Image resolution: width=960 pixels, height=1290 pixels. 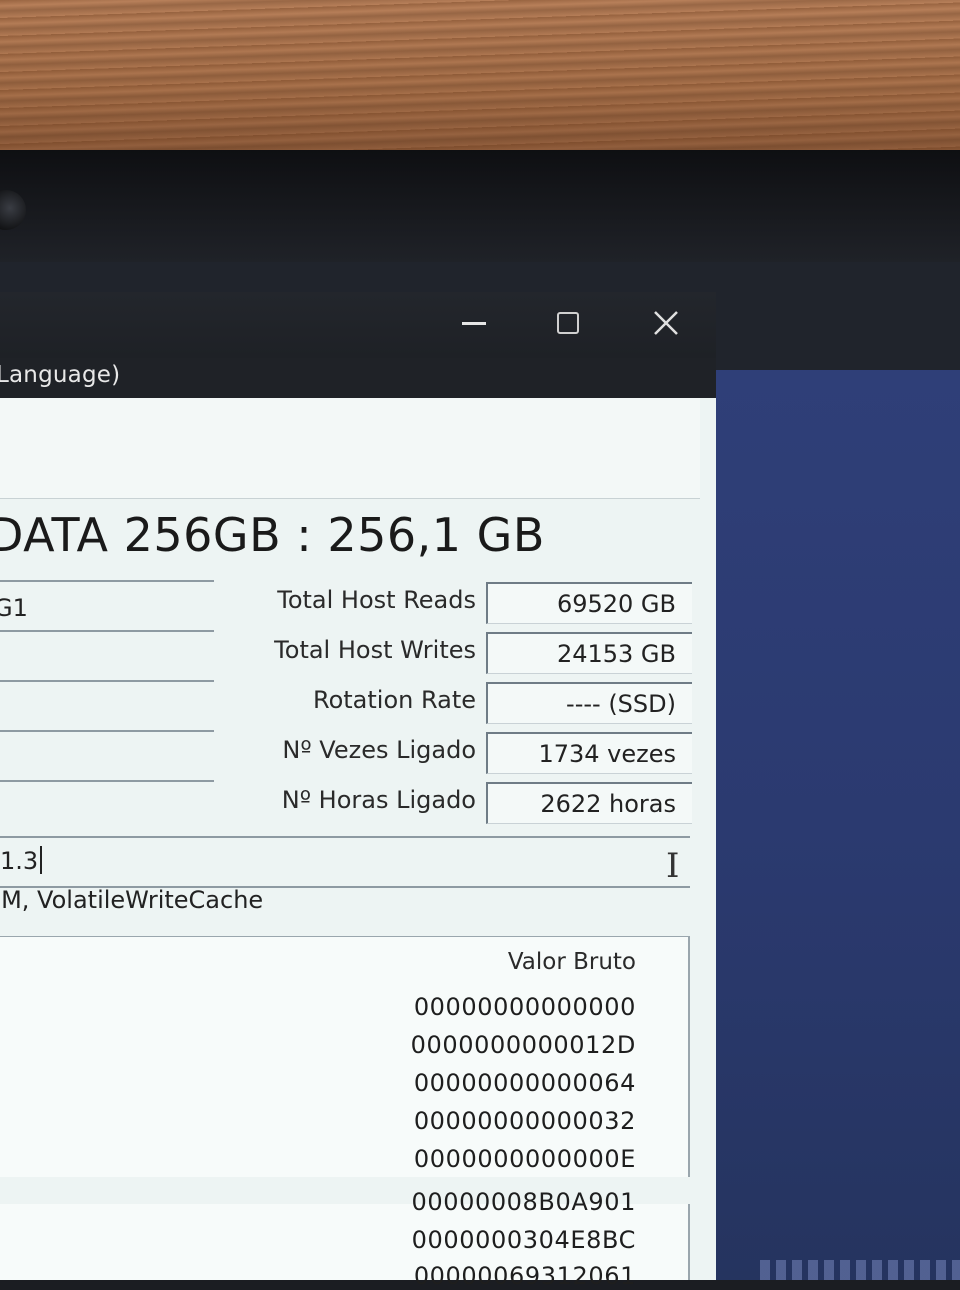 I want to click on raw-value-cell: 00000000000000, so click(x=524, y=1007).